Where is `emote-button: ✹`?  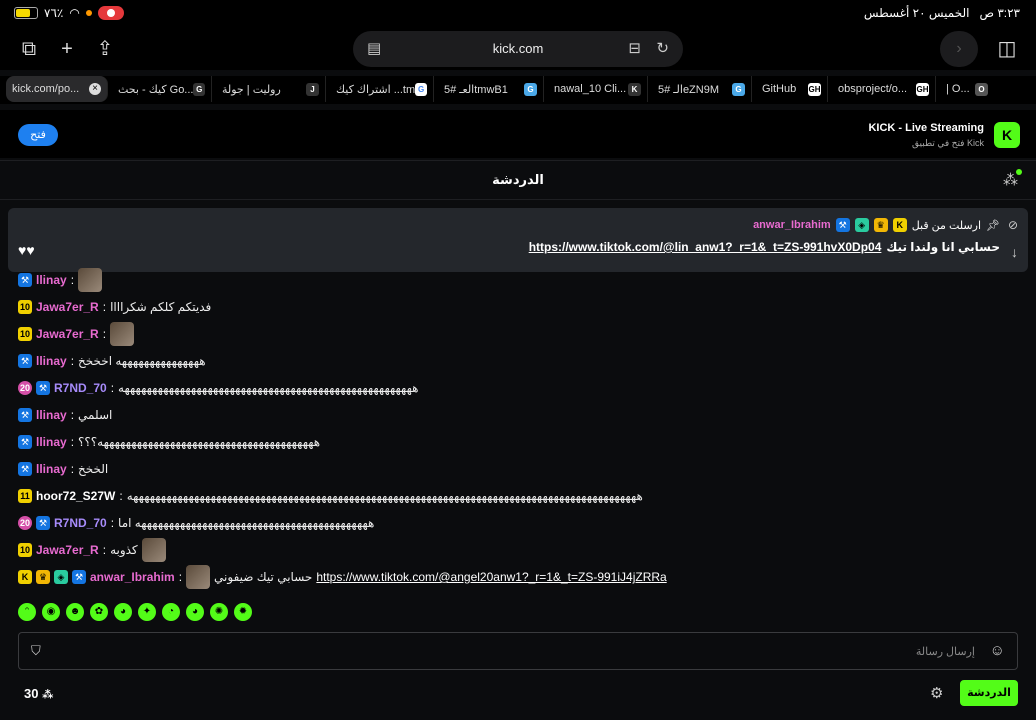 emote-button: ✹ is located at coordinates (243, 612).